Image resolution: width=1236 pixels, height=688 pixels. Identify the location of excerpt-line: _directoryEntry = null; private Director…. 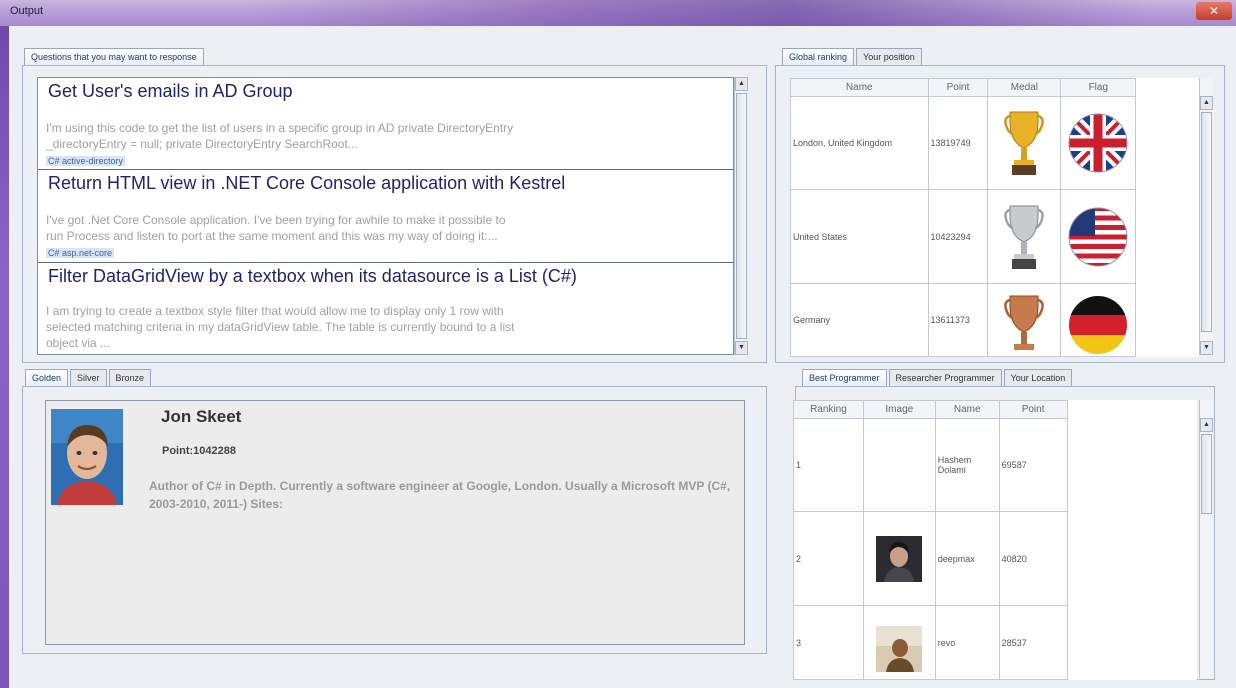
(202, 144).